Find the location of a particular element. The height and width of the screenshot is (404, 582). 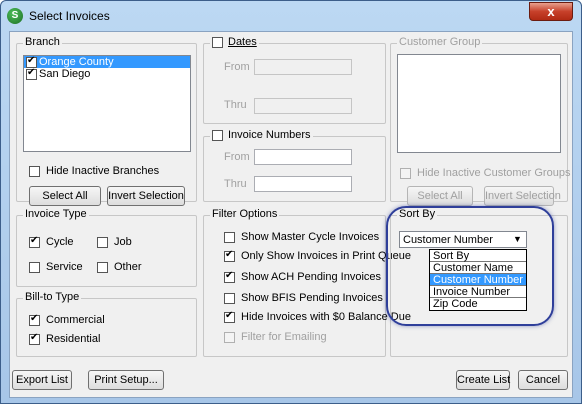

branch-invert-selection-button: Invert Selection is located at coordinates (146, 196).